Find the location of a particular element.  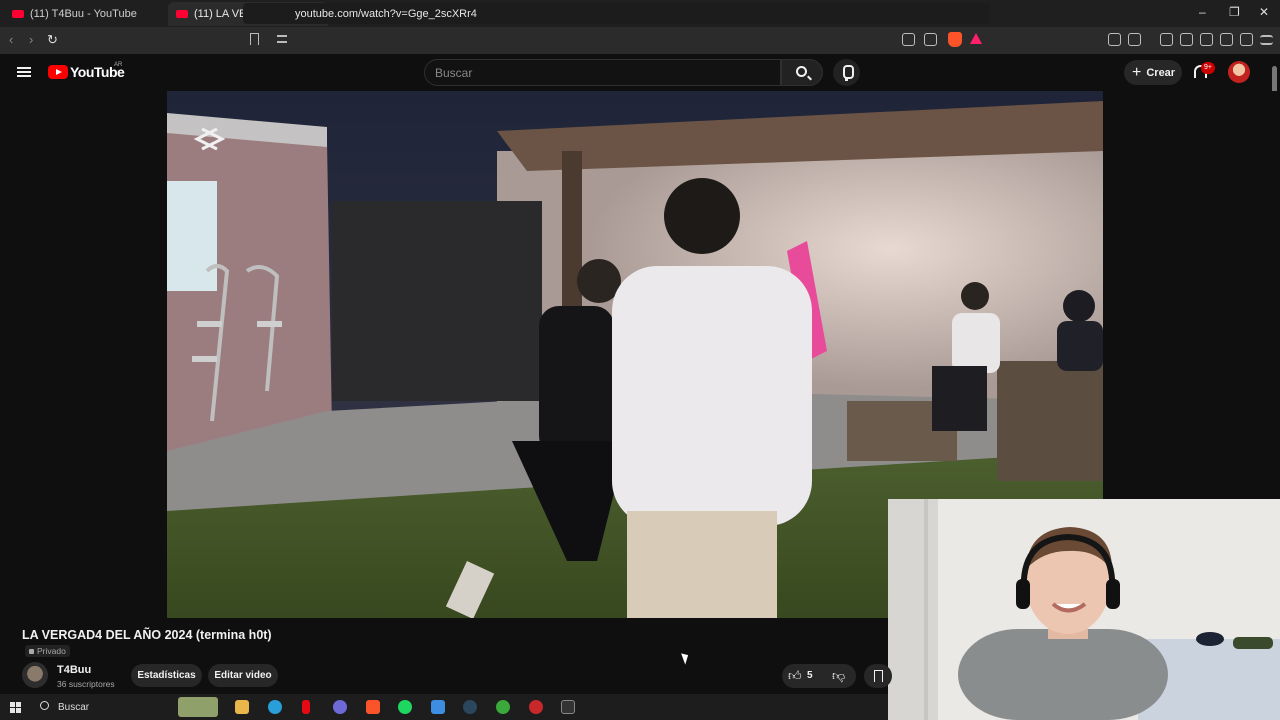

leo-ai-icon is located at coordinates (1226, 39).